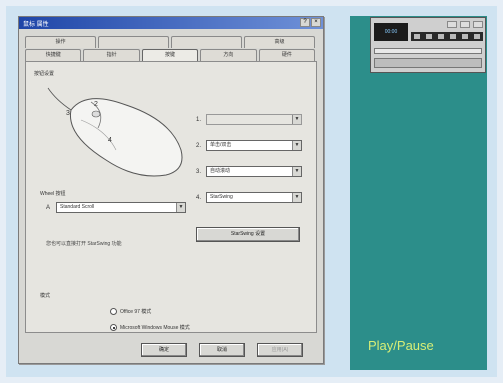 The image size is (503, 383). What do you see at coordinates (164, 350) in the screenshot?
I see `ok-button: 确定` at bounding box center [164, 350].